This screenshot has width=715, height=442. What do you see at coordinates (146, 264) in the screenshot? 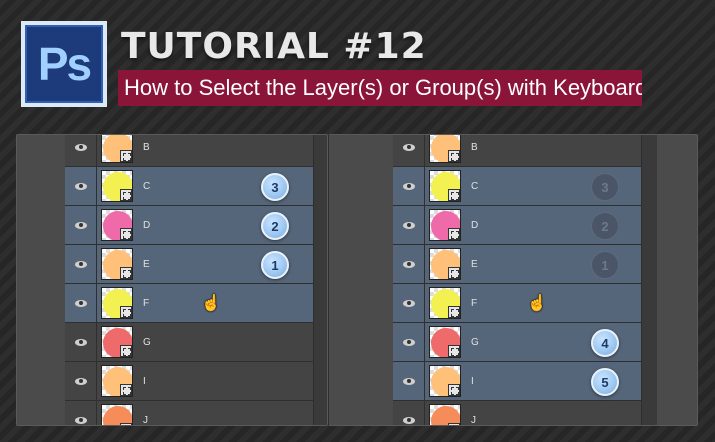
I see `layer-name: E` at bounding box center [146, 264].